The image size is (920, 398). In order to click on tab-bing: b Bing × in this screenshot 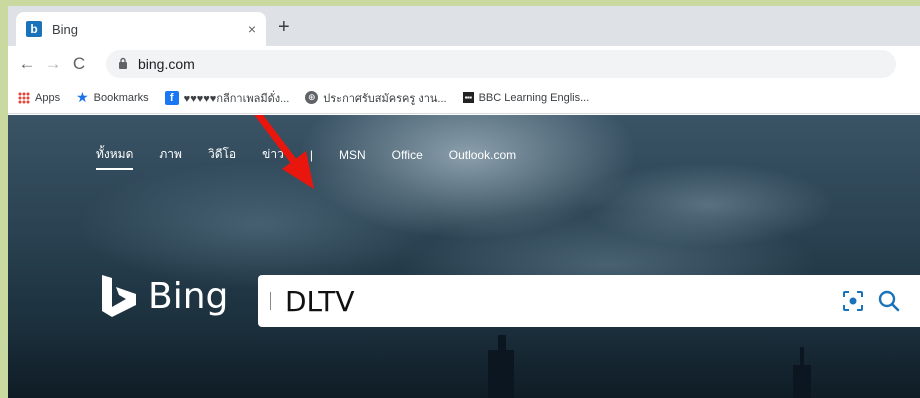, I will do `click(141, 29)`.